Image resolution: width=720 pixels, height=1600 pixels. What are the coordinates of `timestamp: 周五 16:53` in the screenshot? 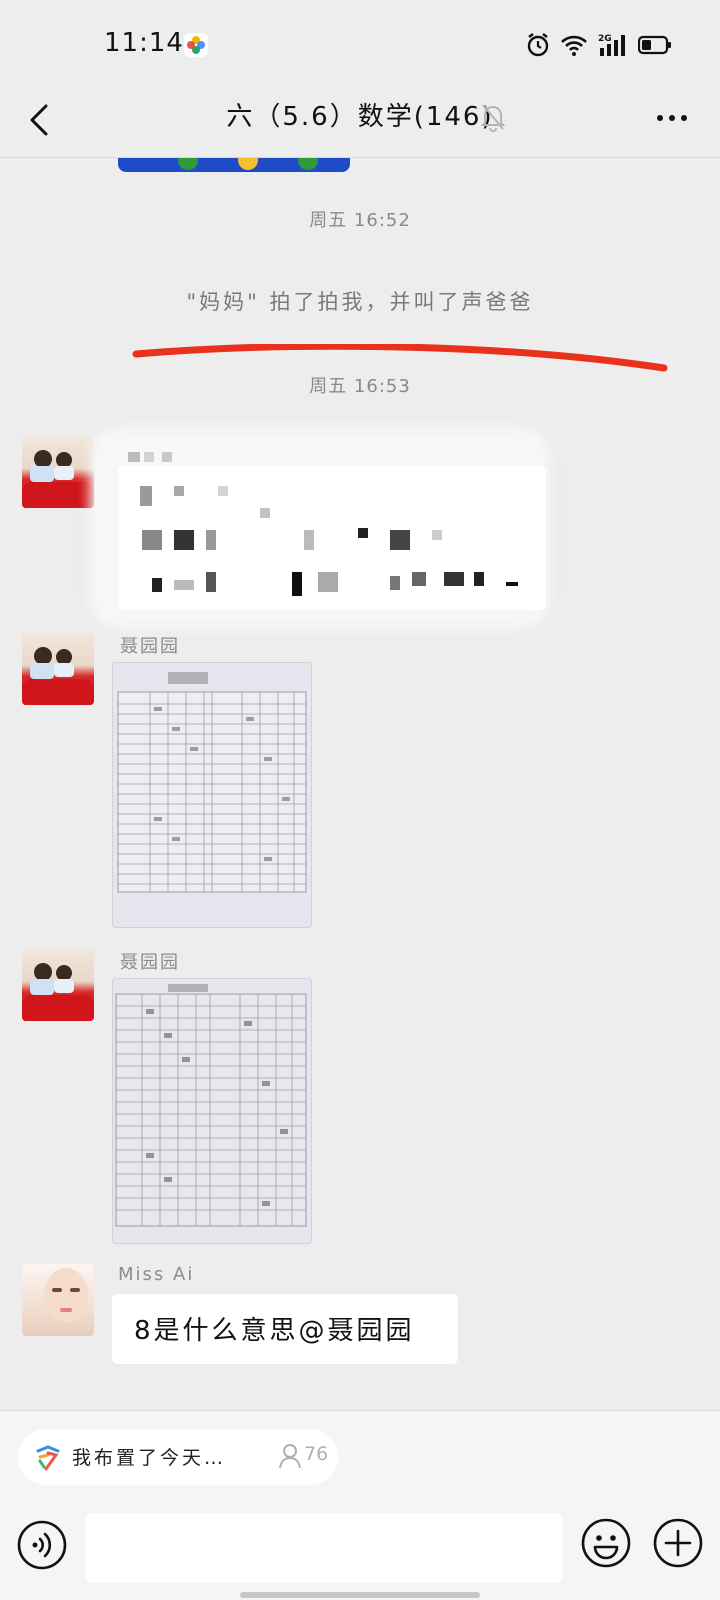 It's located at (360, 386).